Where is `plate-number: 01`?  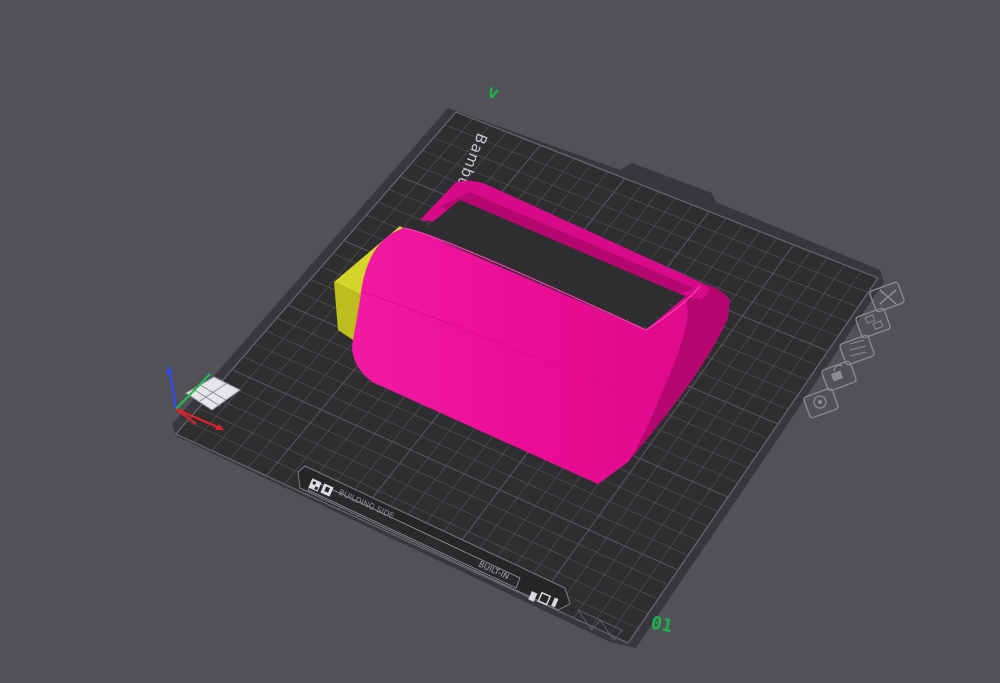
plate-number: 01 is located at coordinates (662, 624).